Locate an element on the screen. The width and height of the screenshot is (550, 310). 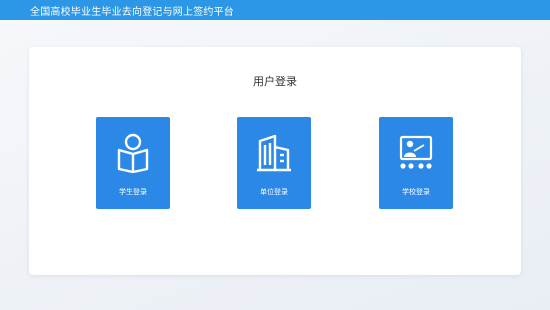
student-reading-icon is located at coordinates (133, 153).